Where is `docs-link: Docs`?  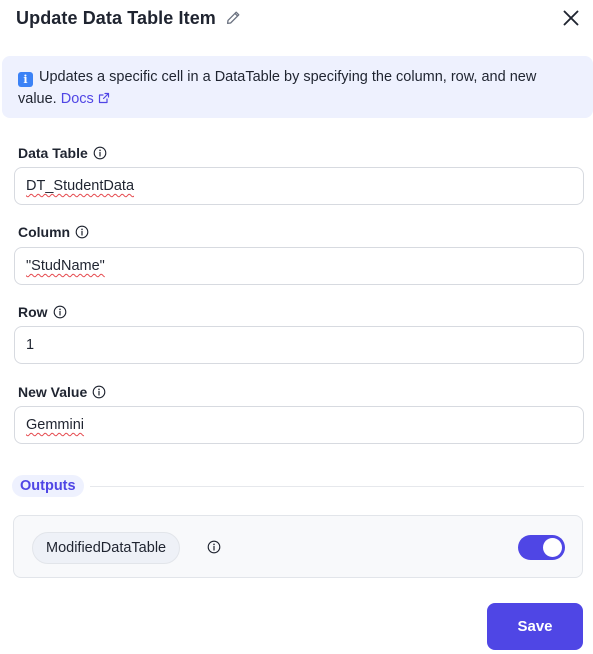 docs-link: Docs is located at coordinates (85, 99).